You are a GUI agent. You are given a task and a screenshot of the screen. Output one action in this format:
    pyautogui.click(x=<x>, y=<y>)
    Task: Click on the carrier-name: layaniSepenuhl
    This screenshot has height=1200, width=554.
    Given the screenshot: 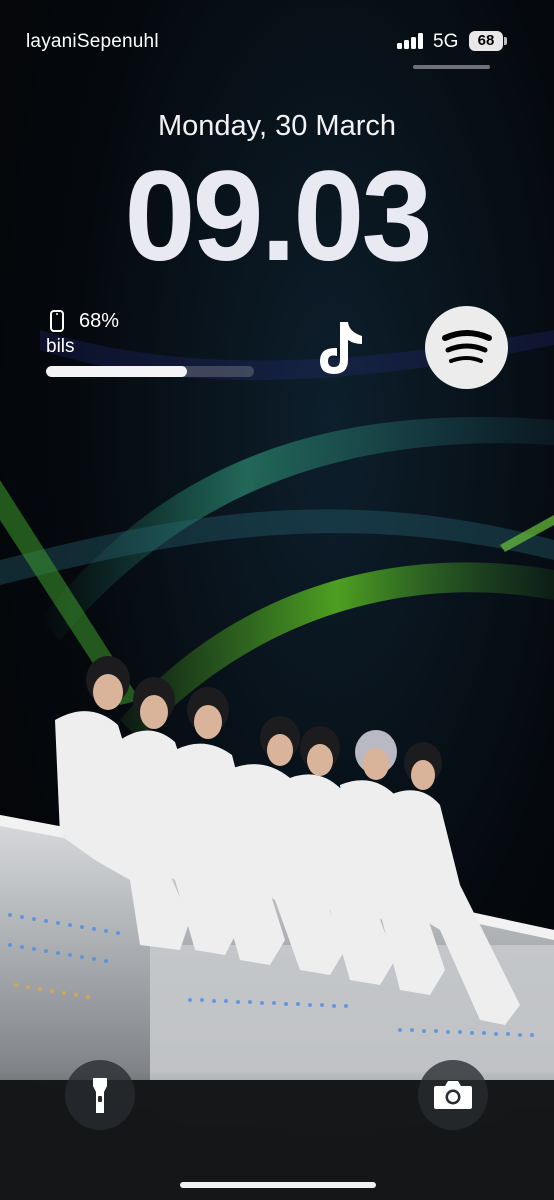 What is the action you would take?
    pyautogui.click(x=92, y=41)
    